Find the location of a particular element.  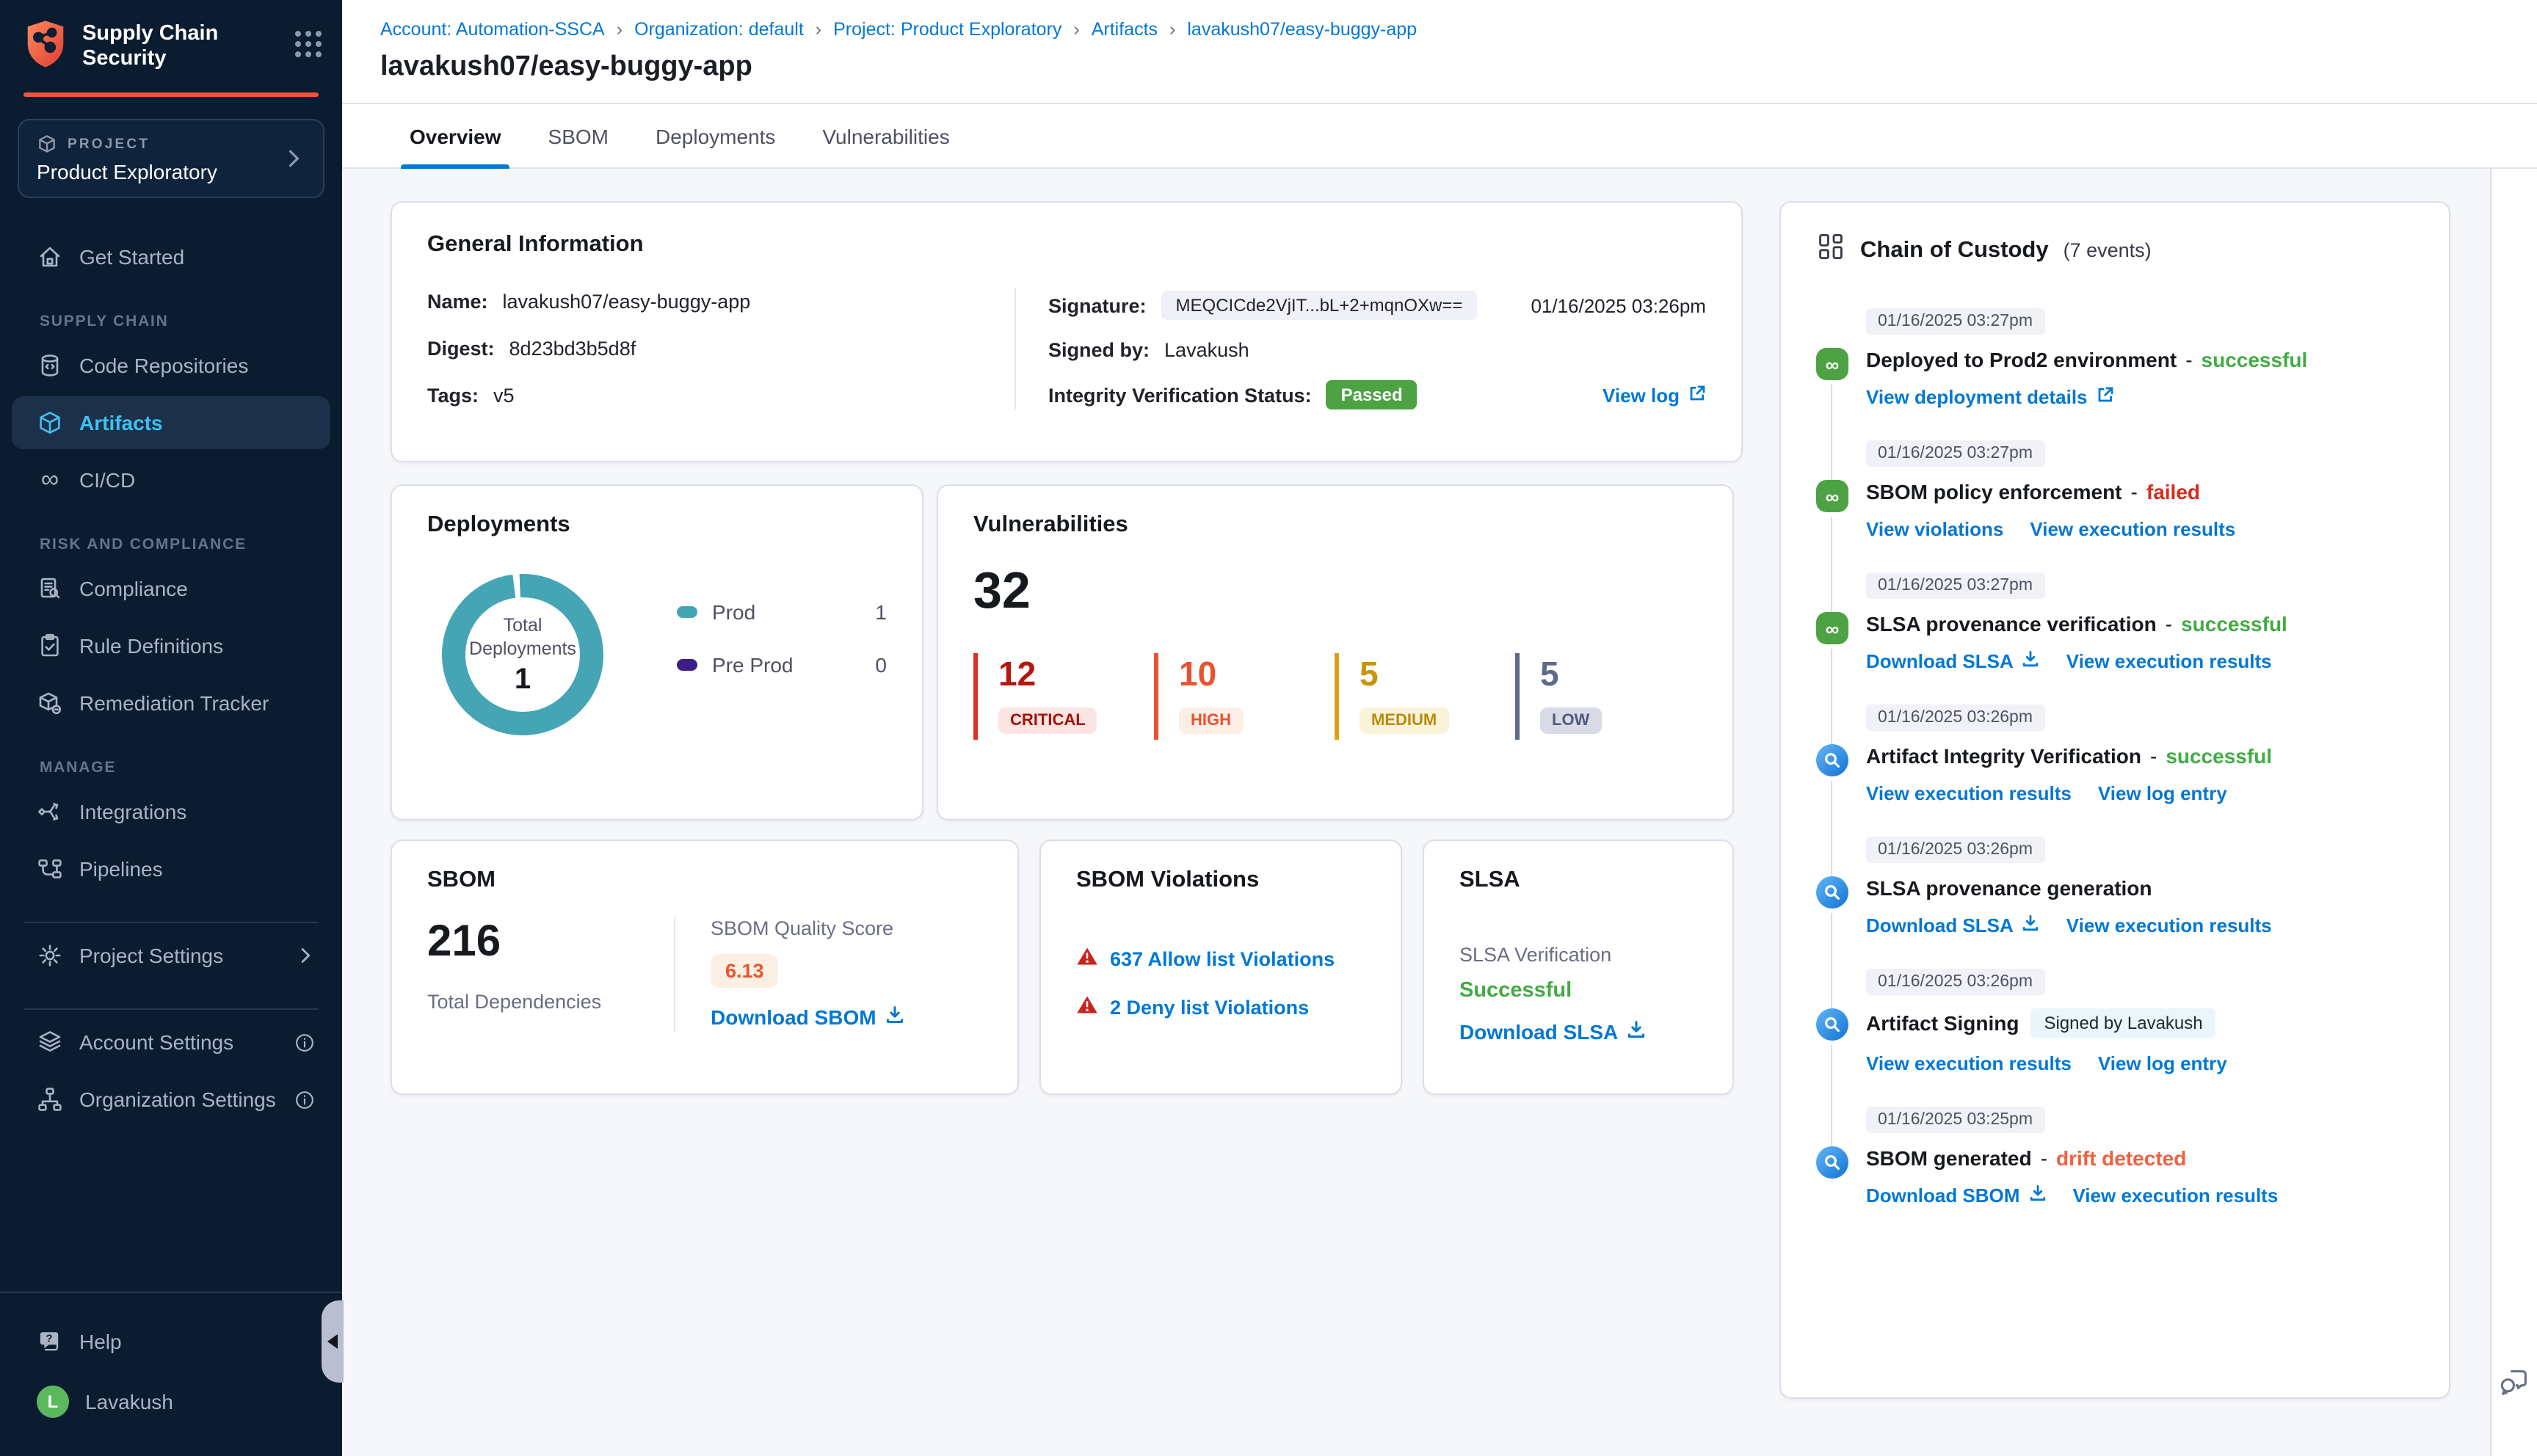

breadcrumb-account: Account: Automation-SSCA is located at coordinates (492, 29).